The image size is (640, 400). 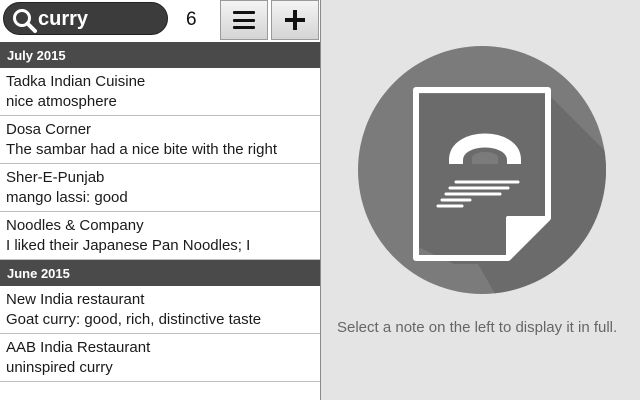 I want to click on note-title: Noodles & Company, so click(x=75, y=225).